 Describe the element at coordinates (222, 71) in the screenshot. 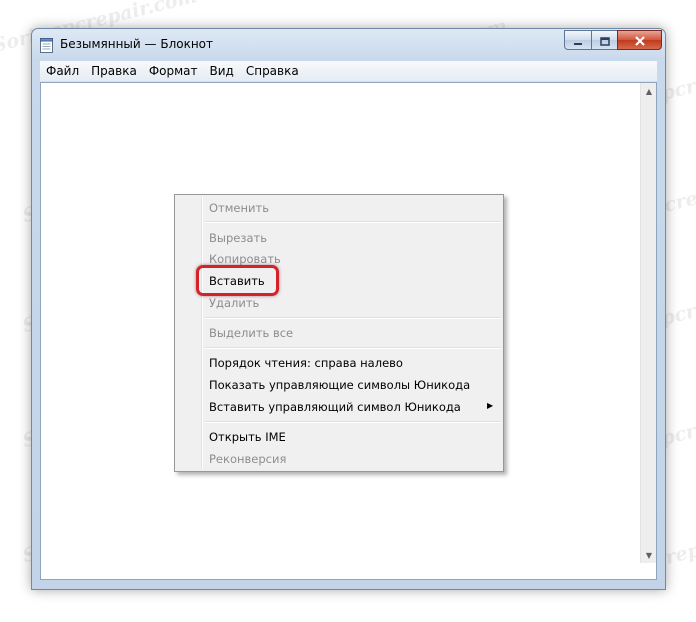

I see `menu-view: Вид` at that location.